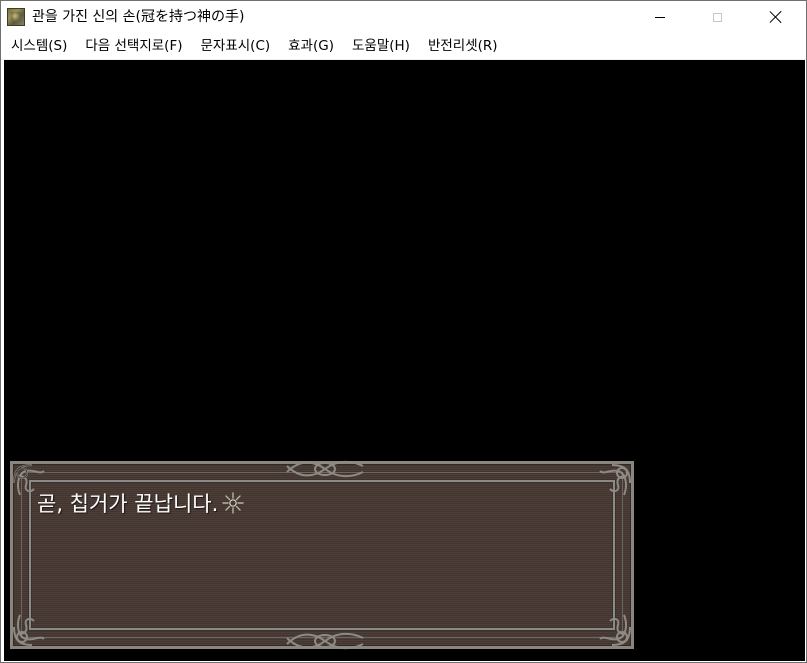  What do you see at coordinates (311, 46) in the screenshot?
I see `menu-effects: 효과(G)` at bounding box center [311, 46].